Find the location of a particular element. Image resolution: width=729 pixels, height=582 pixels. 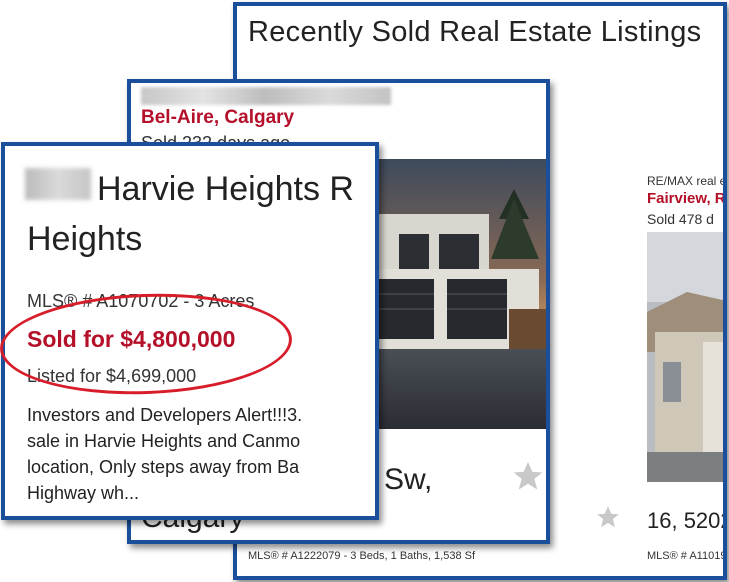

agency-name-redacted is located at coordinates (266, 96).